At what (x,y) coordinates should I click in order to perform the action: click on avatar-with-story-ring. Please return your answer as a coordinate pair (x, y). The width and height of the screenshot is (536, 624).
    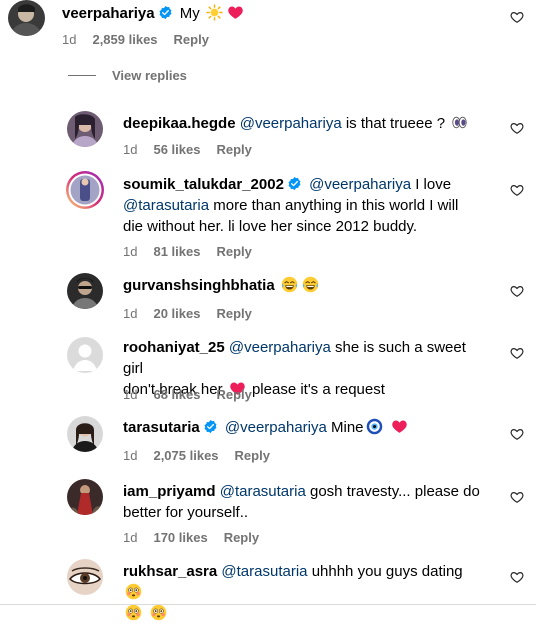
    Looking at the image, I should click on (85, 190).